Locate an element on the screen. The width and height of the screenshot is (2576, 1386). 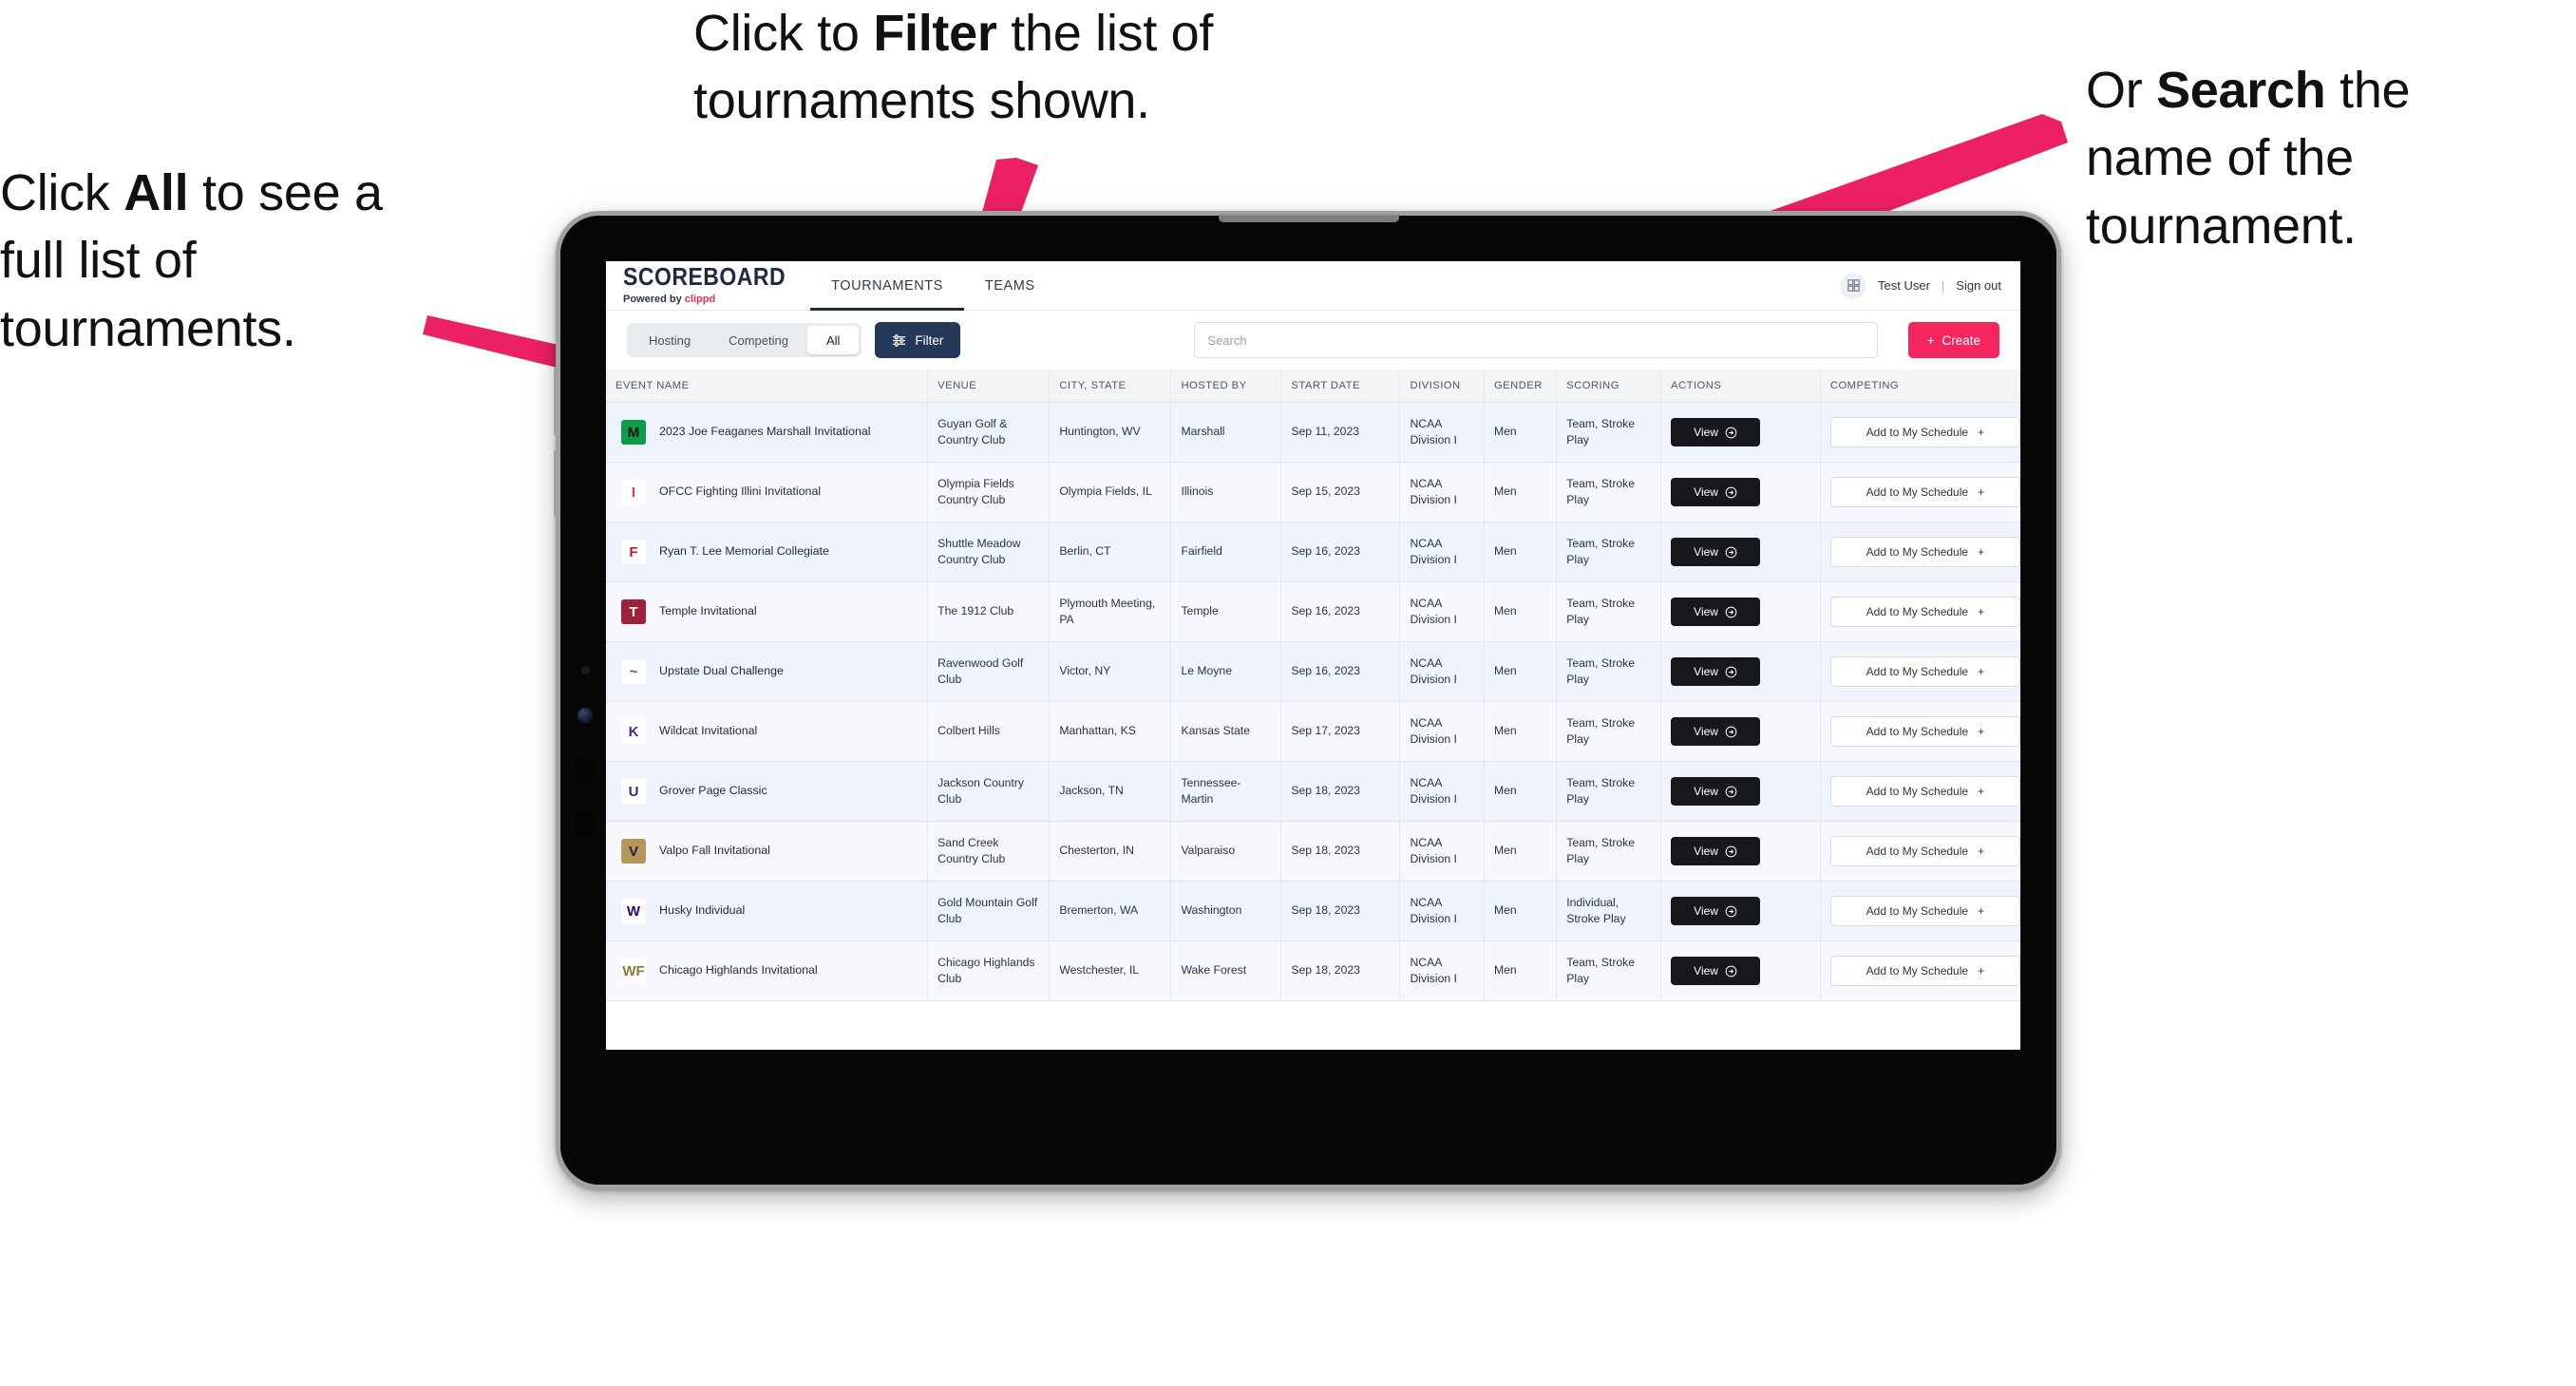
cell-event-name: M 2023 Joe Feaganes Marshall Invitational is located at coordinates (767, 432).